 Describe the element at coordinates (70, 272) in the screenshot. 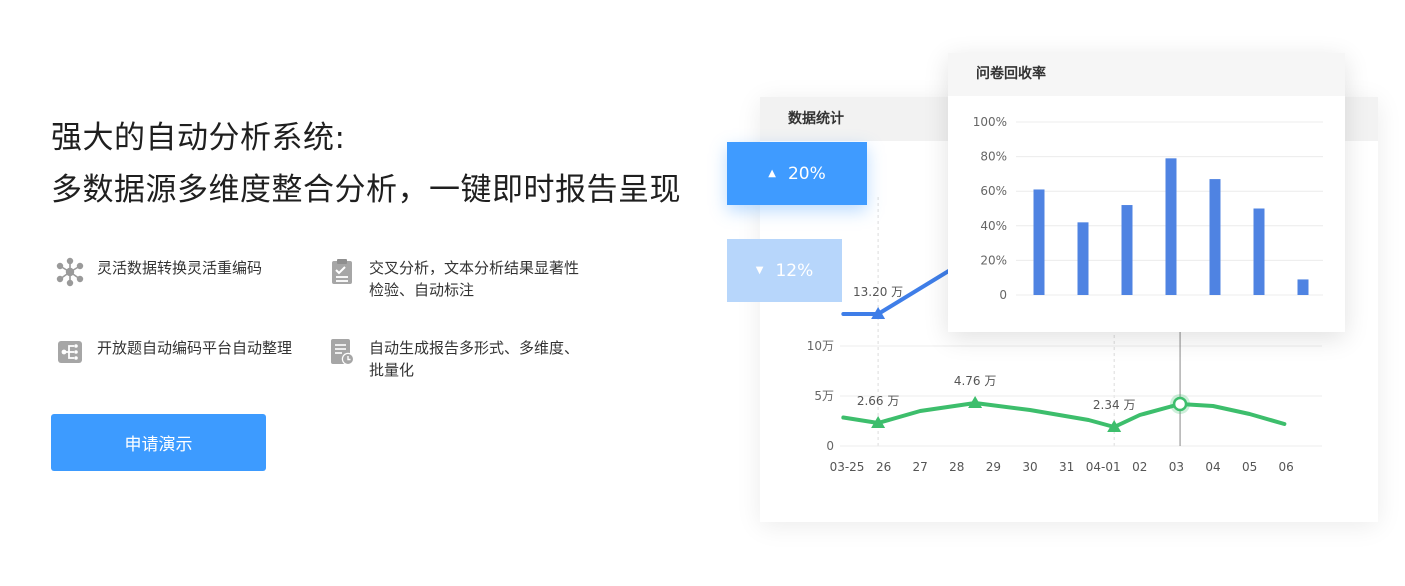

I see `network-icon` at that location.